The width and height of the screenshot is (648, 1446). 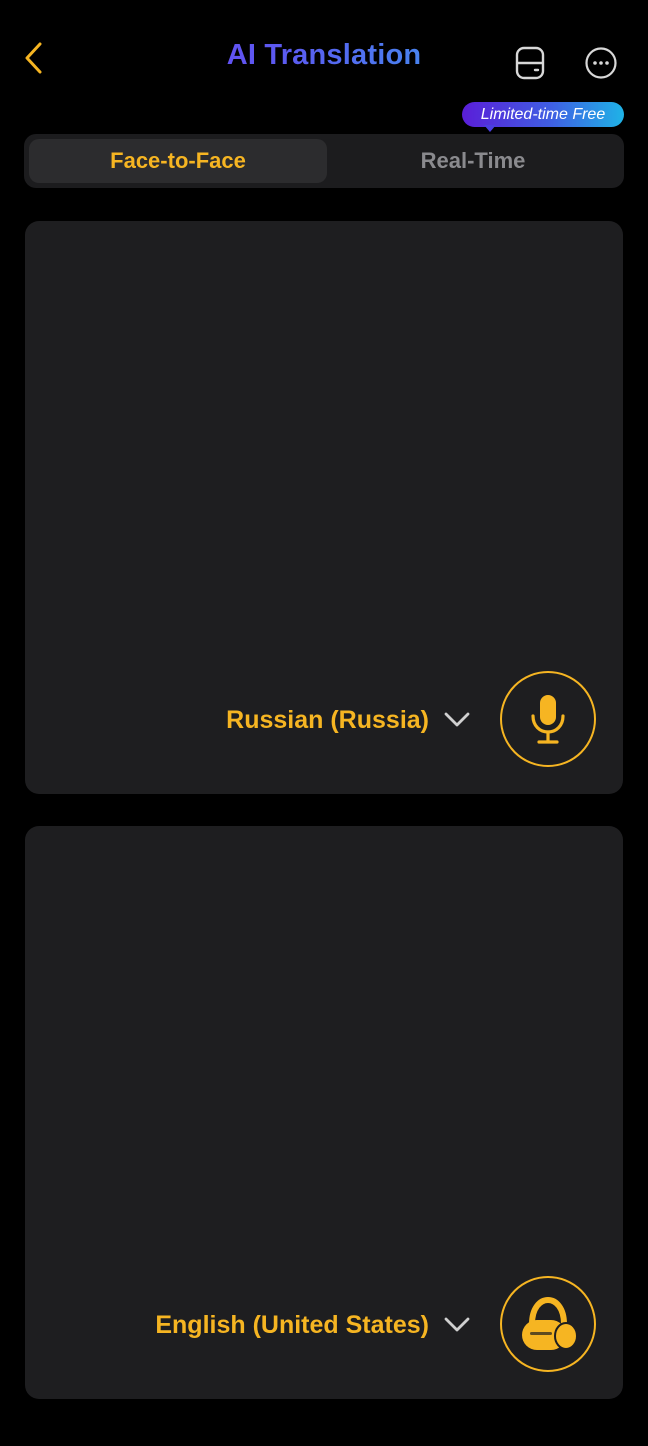 What do you see at coordinates (327, 719) in the screenshot?
I see `language-label: Russian (Russia)` at bounding box center [327, 719].